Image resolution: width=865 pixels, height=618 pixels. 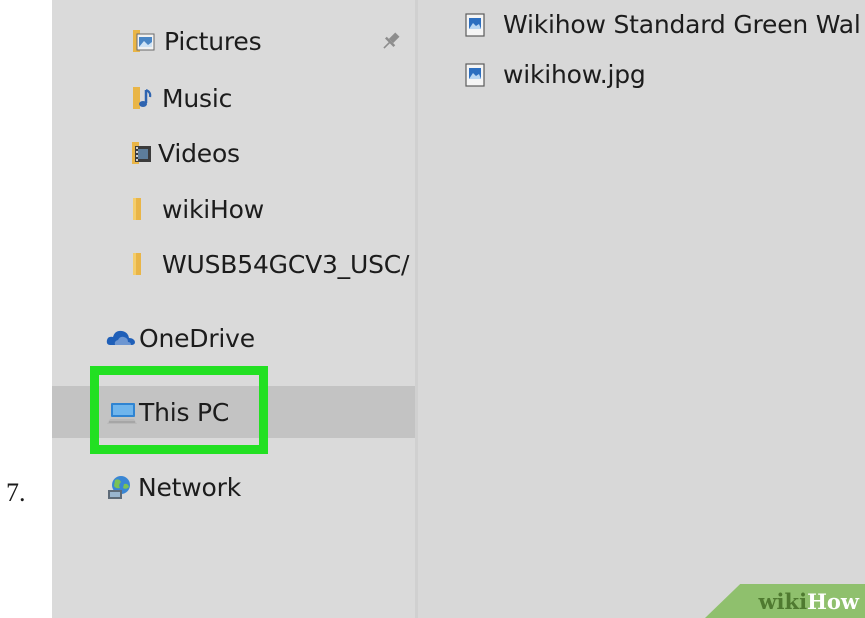 What do you see at coordinates (120, 487) in the screenshot?
I see `network-icon` at bounding box center [120, 487].